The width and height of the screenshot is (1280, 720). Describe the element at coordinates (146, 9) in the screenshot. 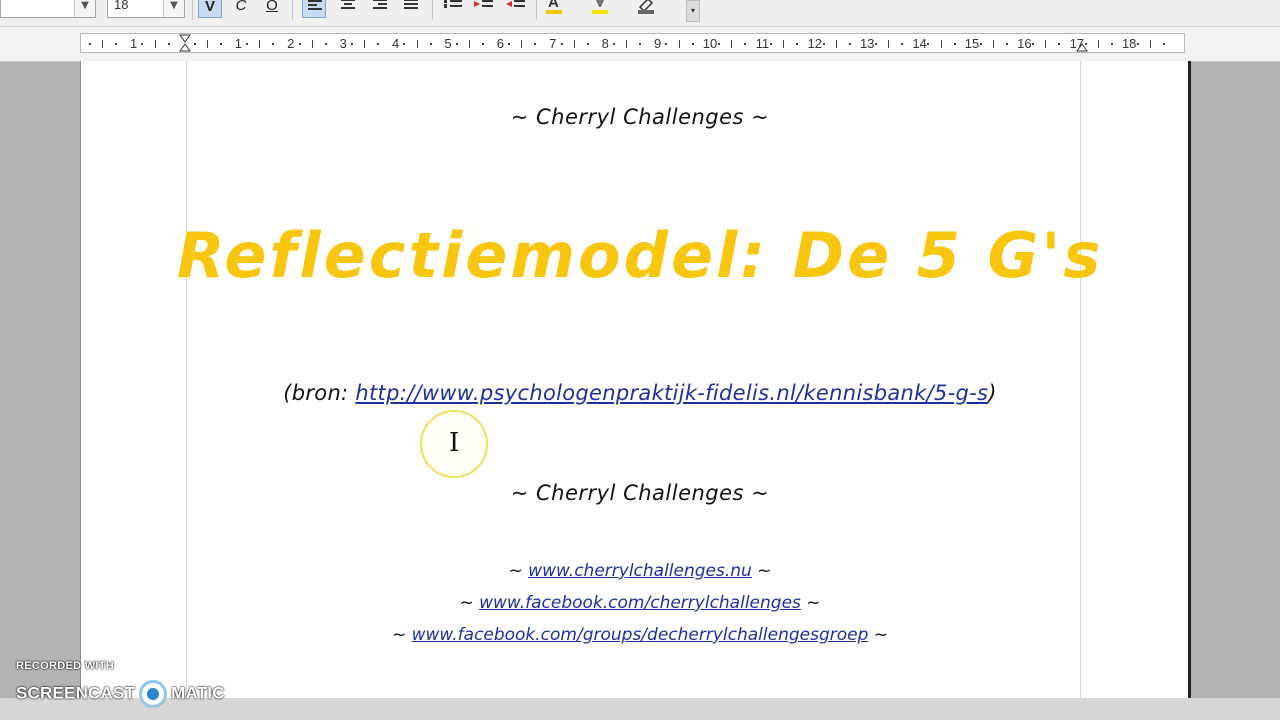

I see `font-size-combo: 18 ▼` at that location.